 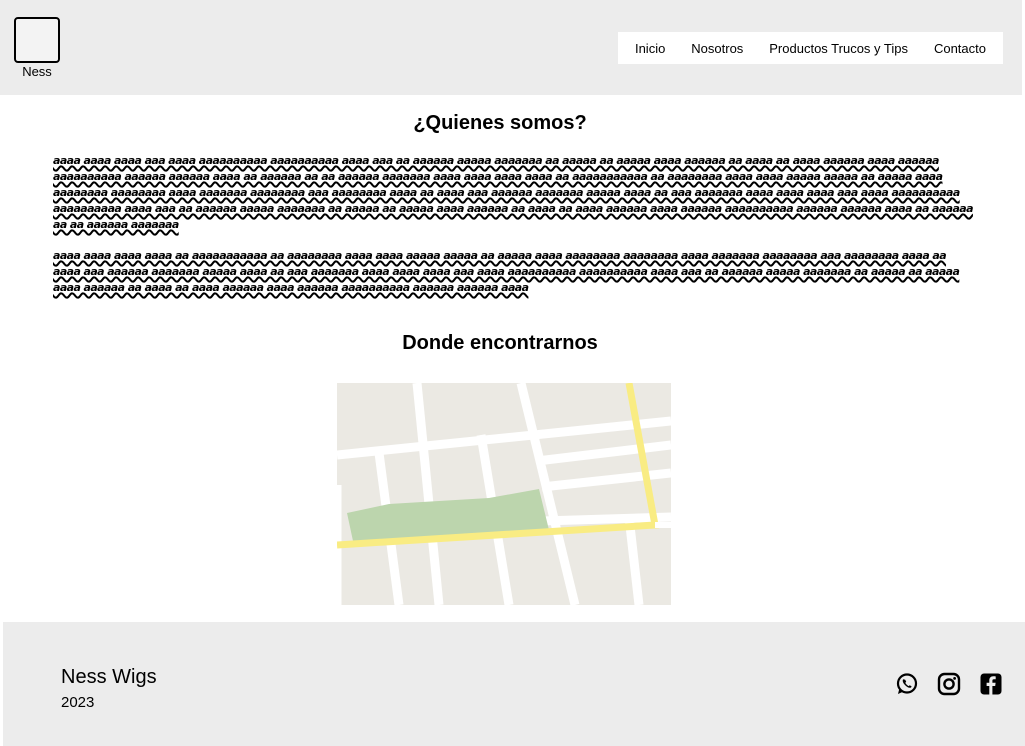 I want to click on logo-text: Ness, so click(x=37, y=71).